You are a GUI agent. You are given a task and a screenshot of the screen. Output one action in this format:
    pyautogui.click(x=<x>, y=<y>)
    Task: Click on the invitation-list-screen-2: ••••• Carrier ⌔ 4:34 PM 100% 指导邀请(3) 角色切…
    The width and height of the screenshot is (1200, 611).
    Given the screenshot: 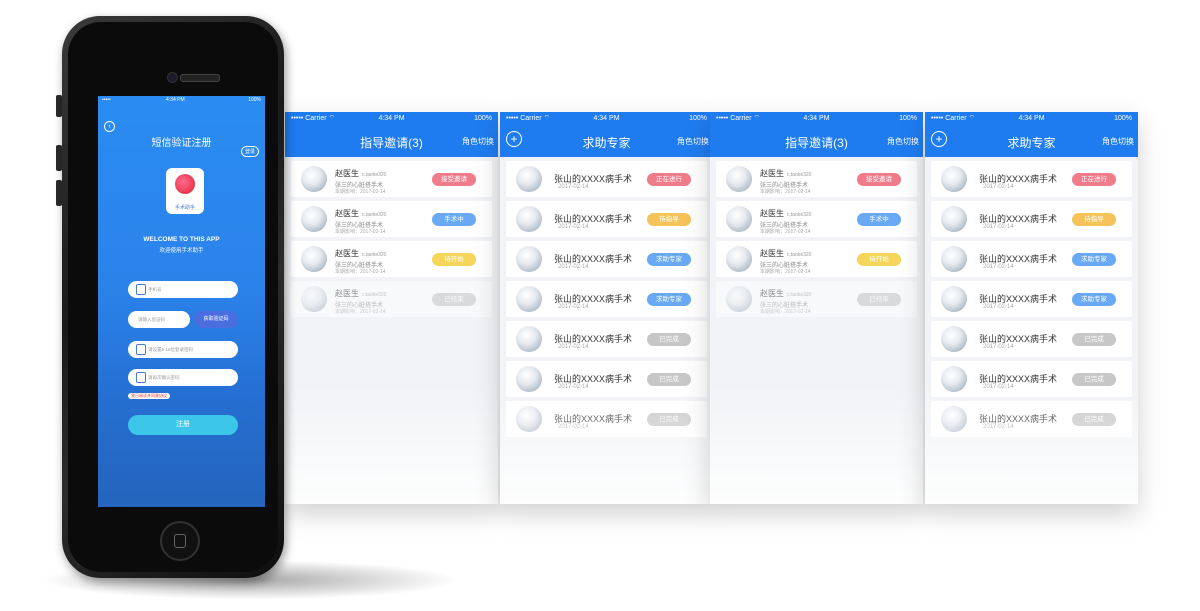 What is the action you would take?
    pyautogui.click(x=816, y=308)
    